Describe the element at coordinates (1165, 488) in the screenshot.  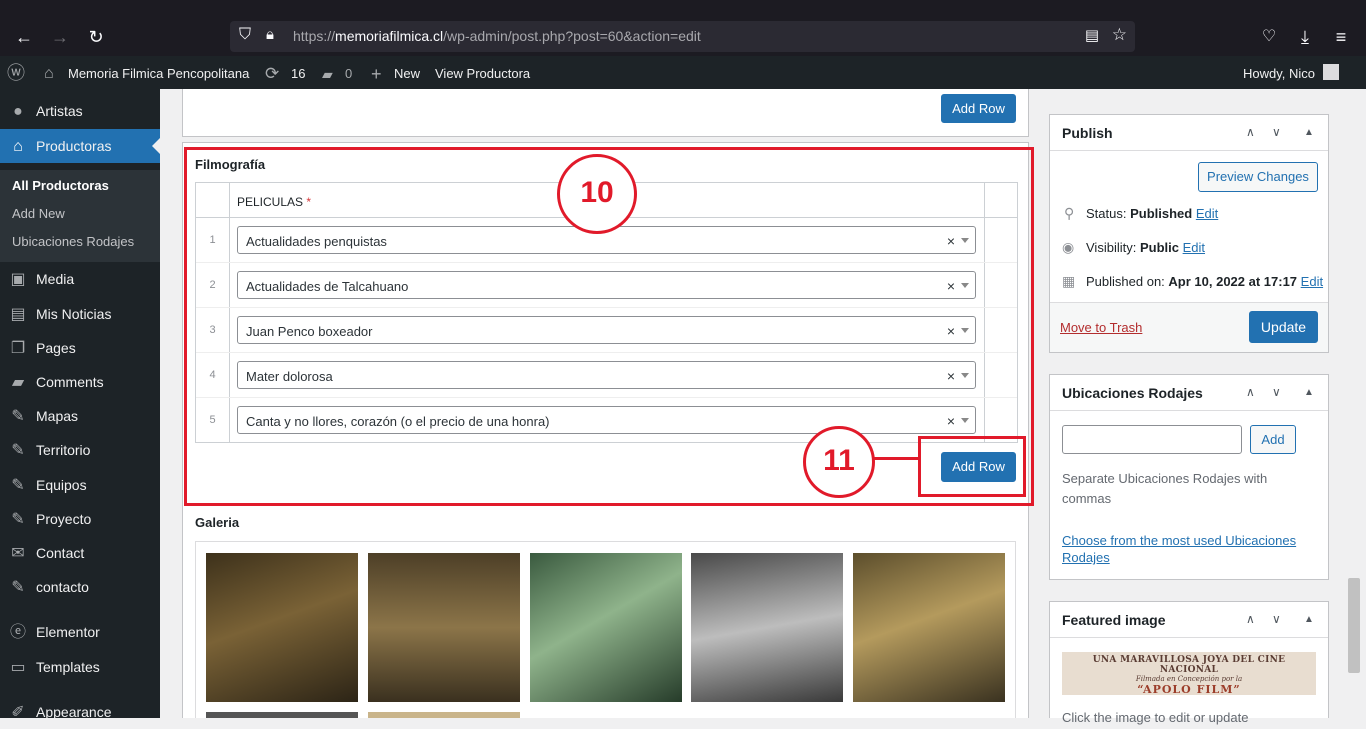
I see `tag-help-text: Separate Ubicaciones Rodajes with commas` at that location.